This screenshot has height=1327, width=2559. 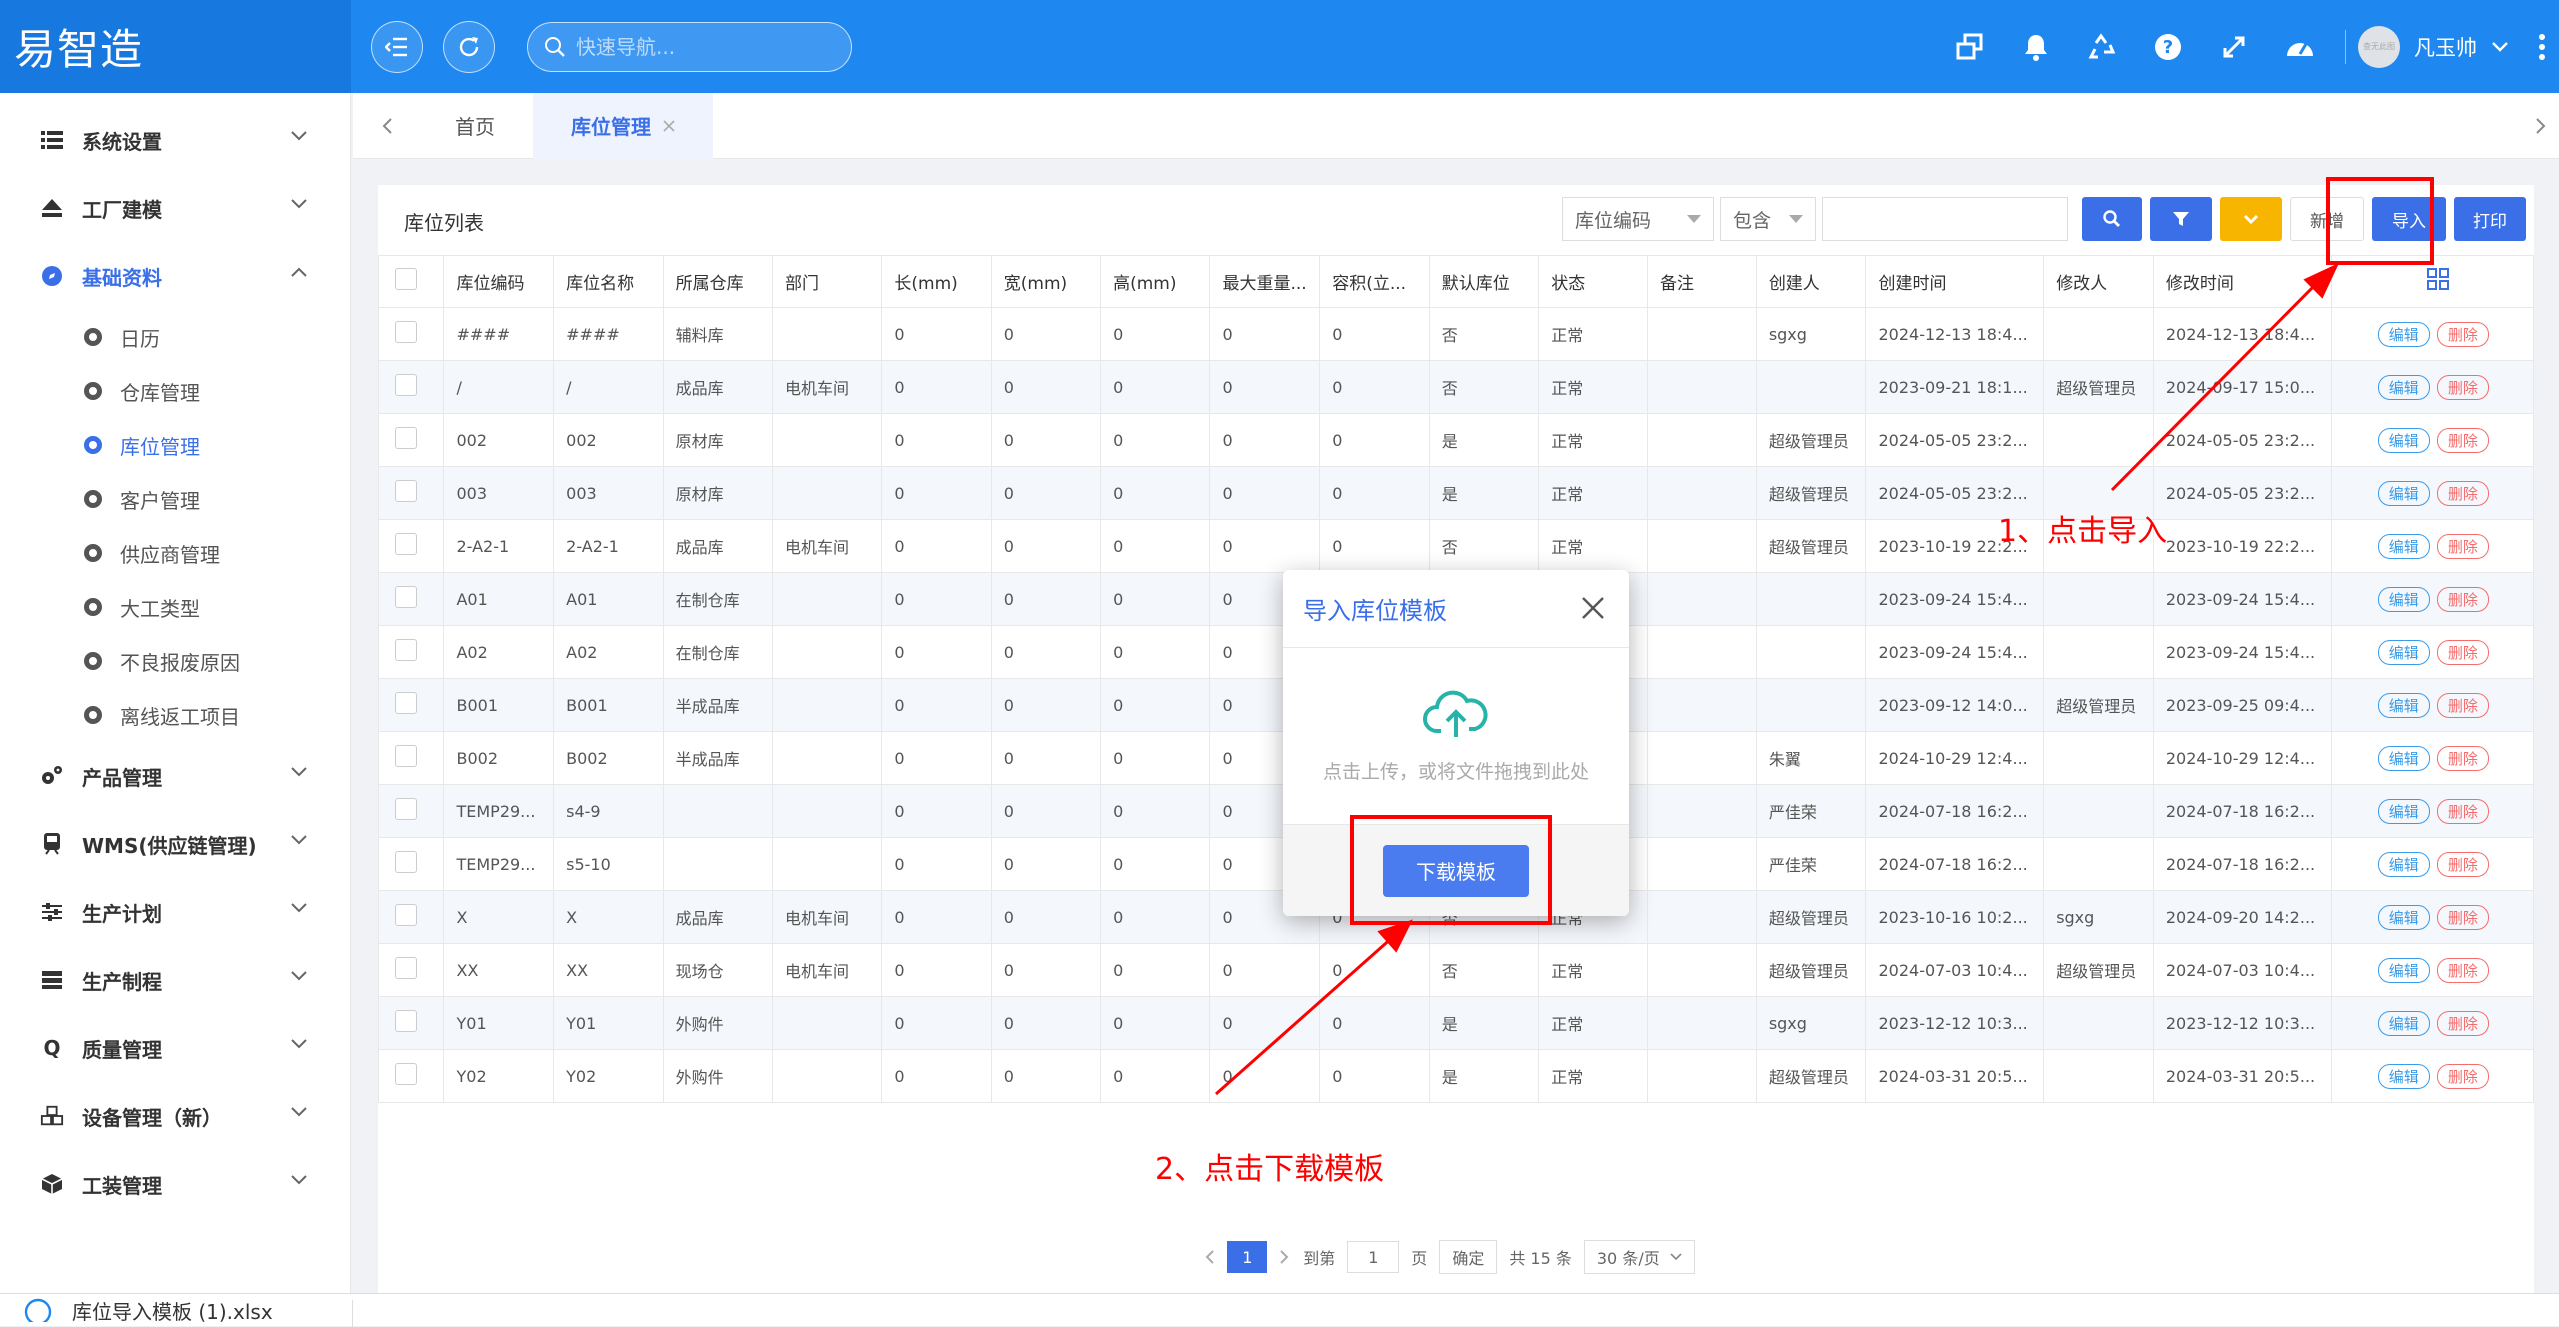 I want to click on download-item: 库位导入模板 (1).xlsx, so click(x=136, y=1310).